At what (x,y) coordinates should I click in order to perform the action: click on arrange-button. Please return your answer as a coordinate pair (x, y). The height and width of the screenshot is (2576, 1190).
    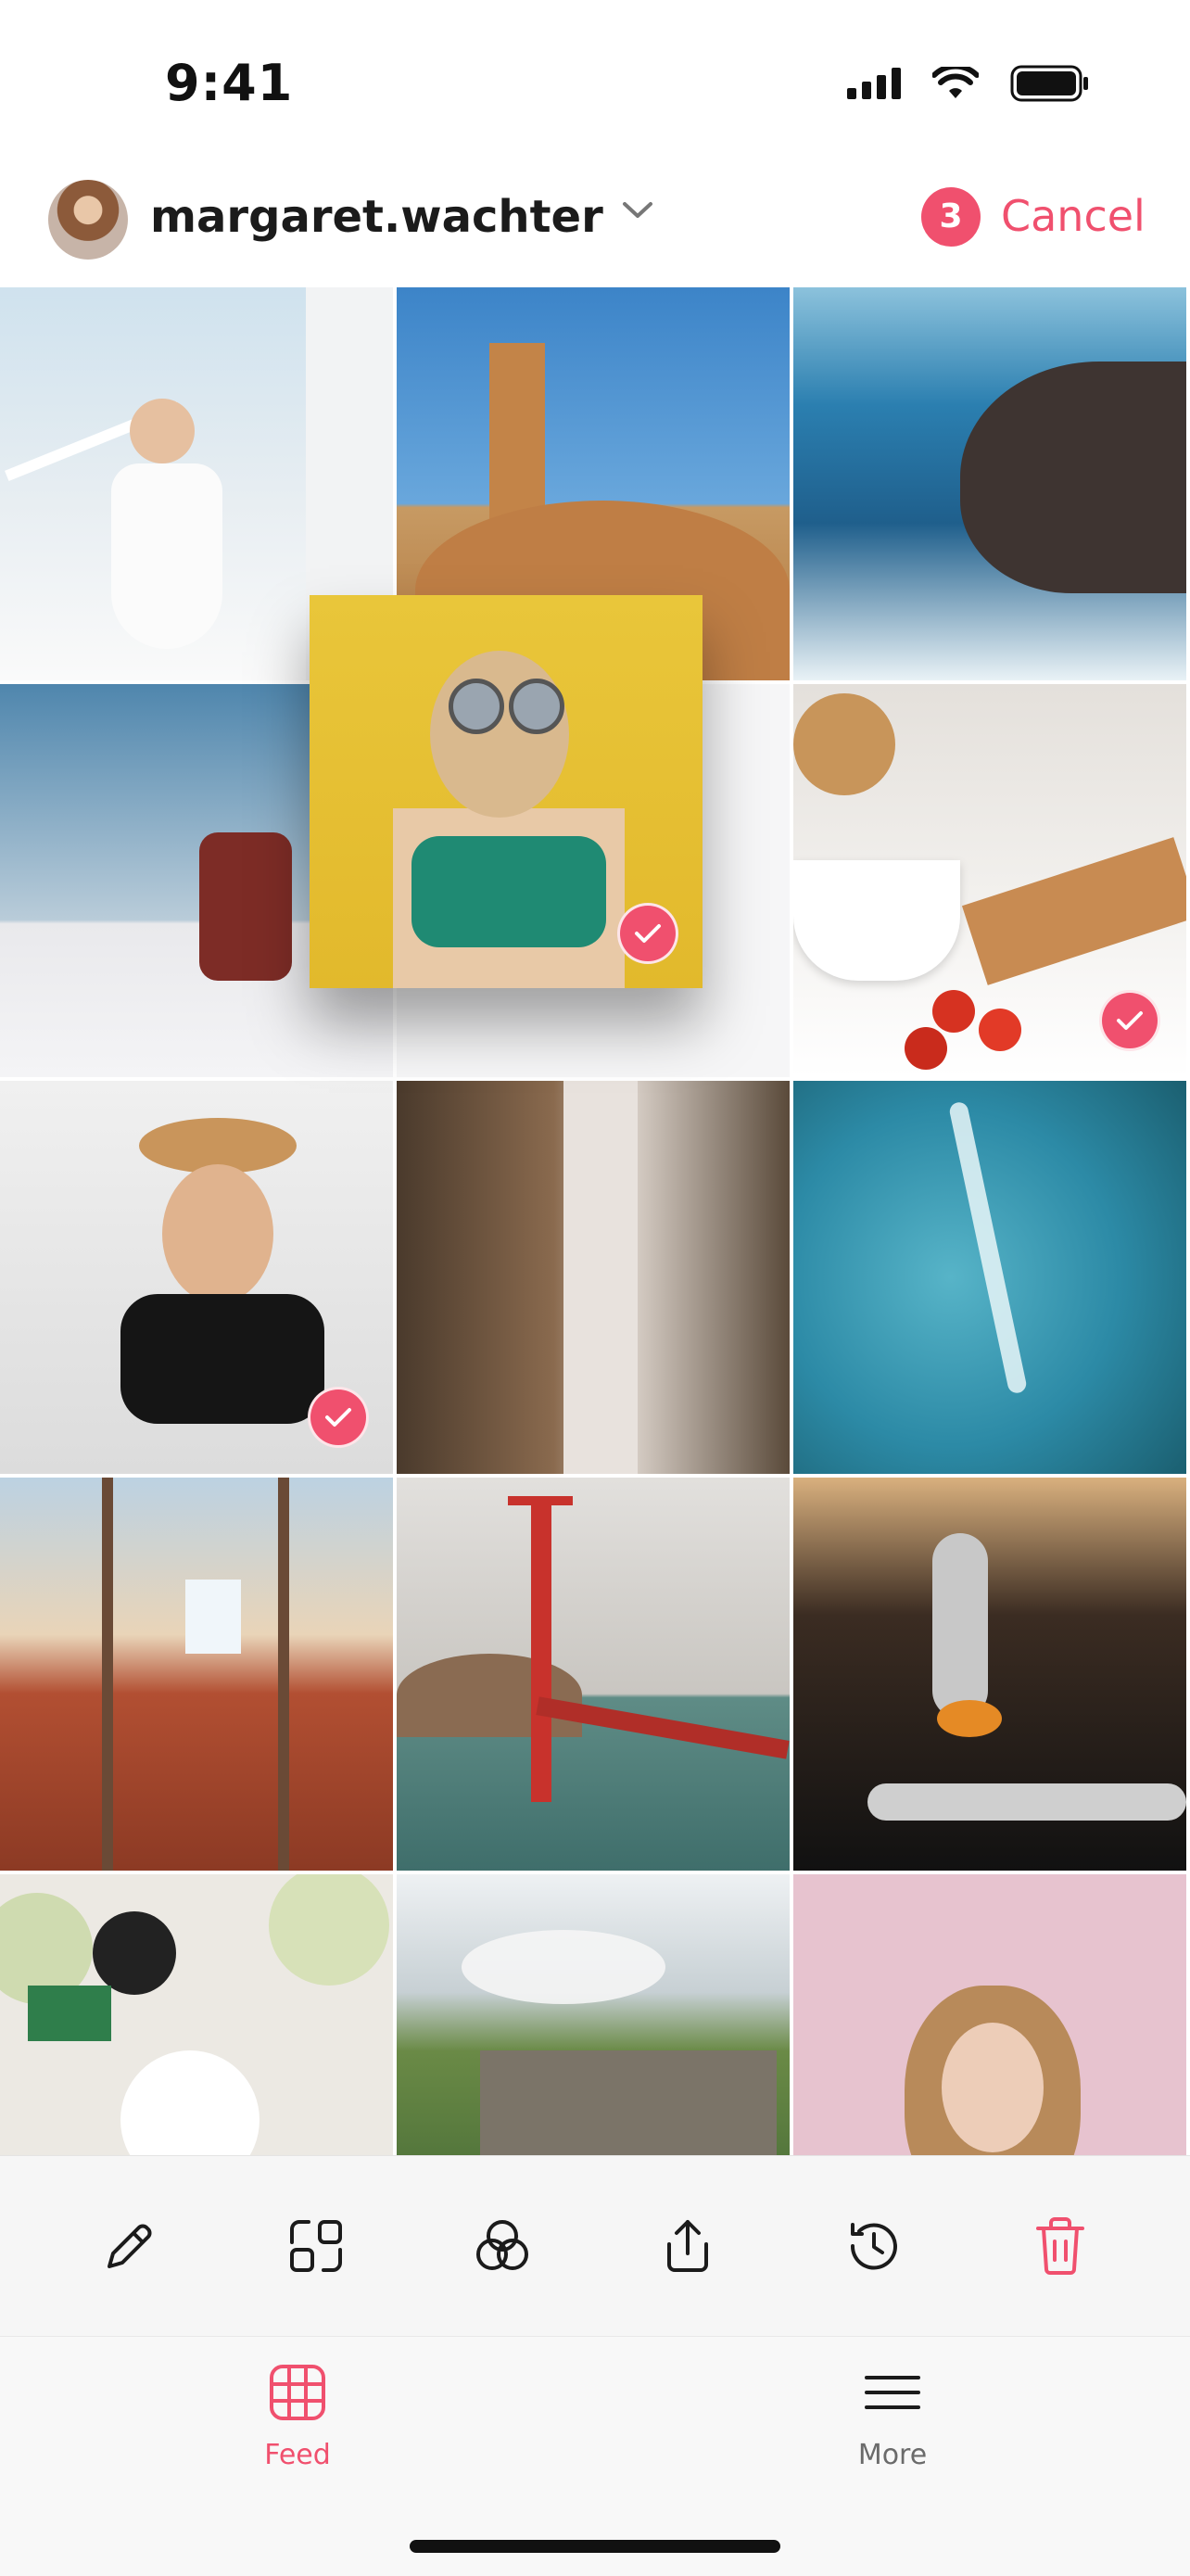
    Looking at the image, I should click on (316, 2246).